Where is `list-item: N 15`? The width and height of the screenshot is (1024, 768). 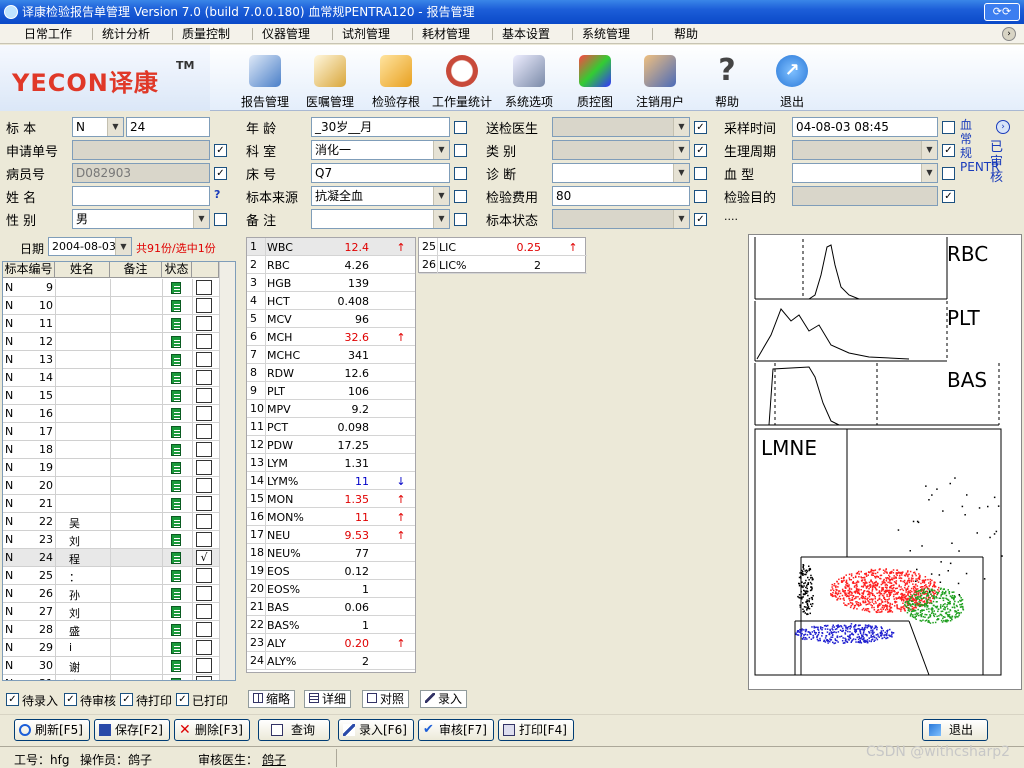 list-item: N 15 is located at coordinates (111, 396).